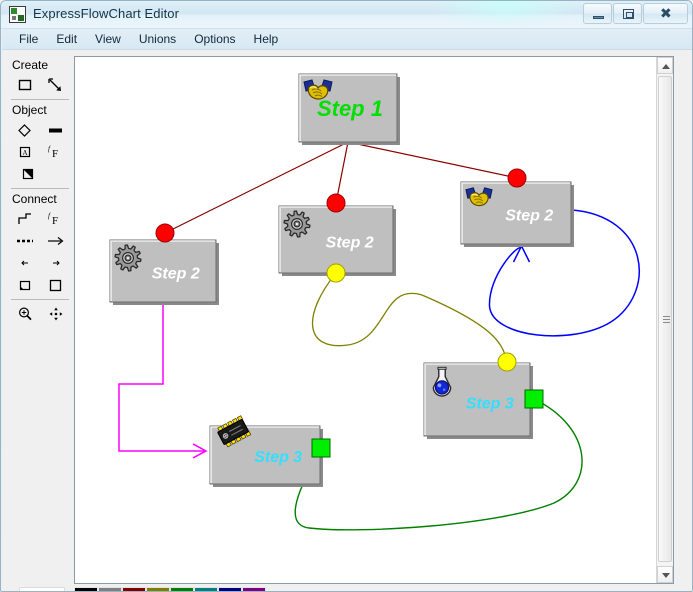 This screenshot has width=693, height=592. What do you see at coordinates (347, 39) in the screenshot?
I see `menu-bar: File Edit View Unions Options Help` at bounding box center [347, 39].